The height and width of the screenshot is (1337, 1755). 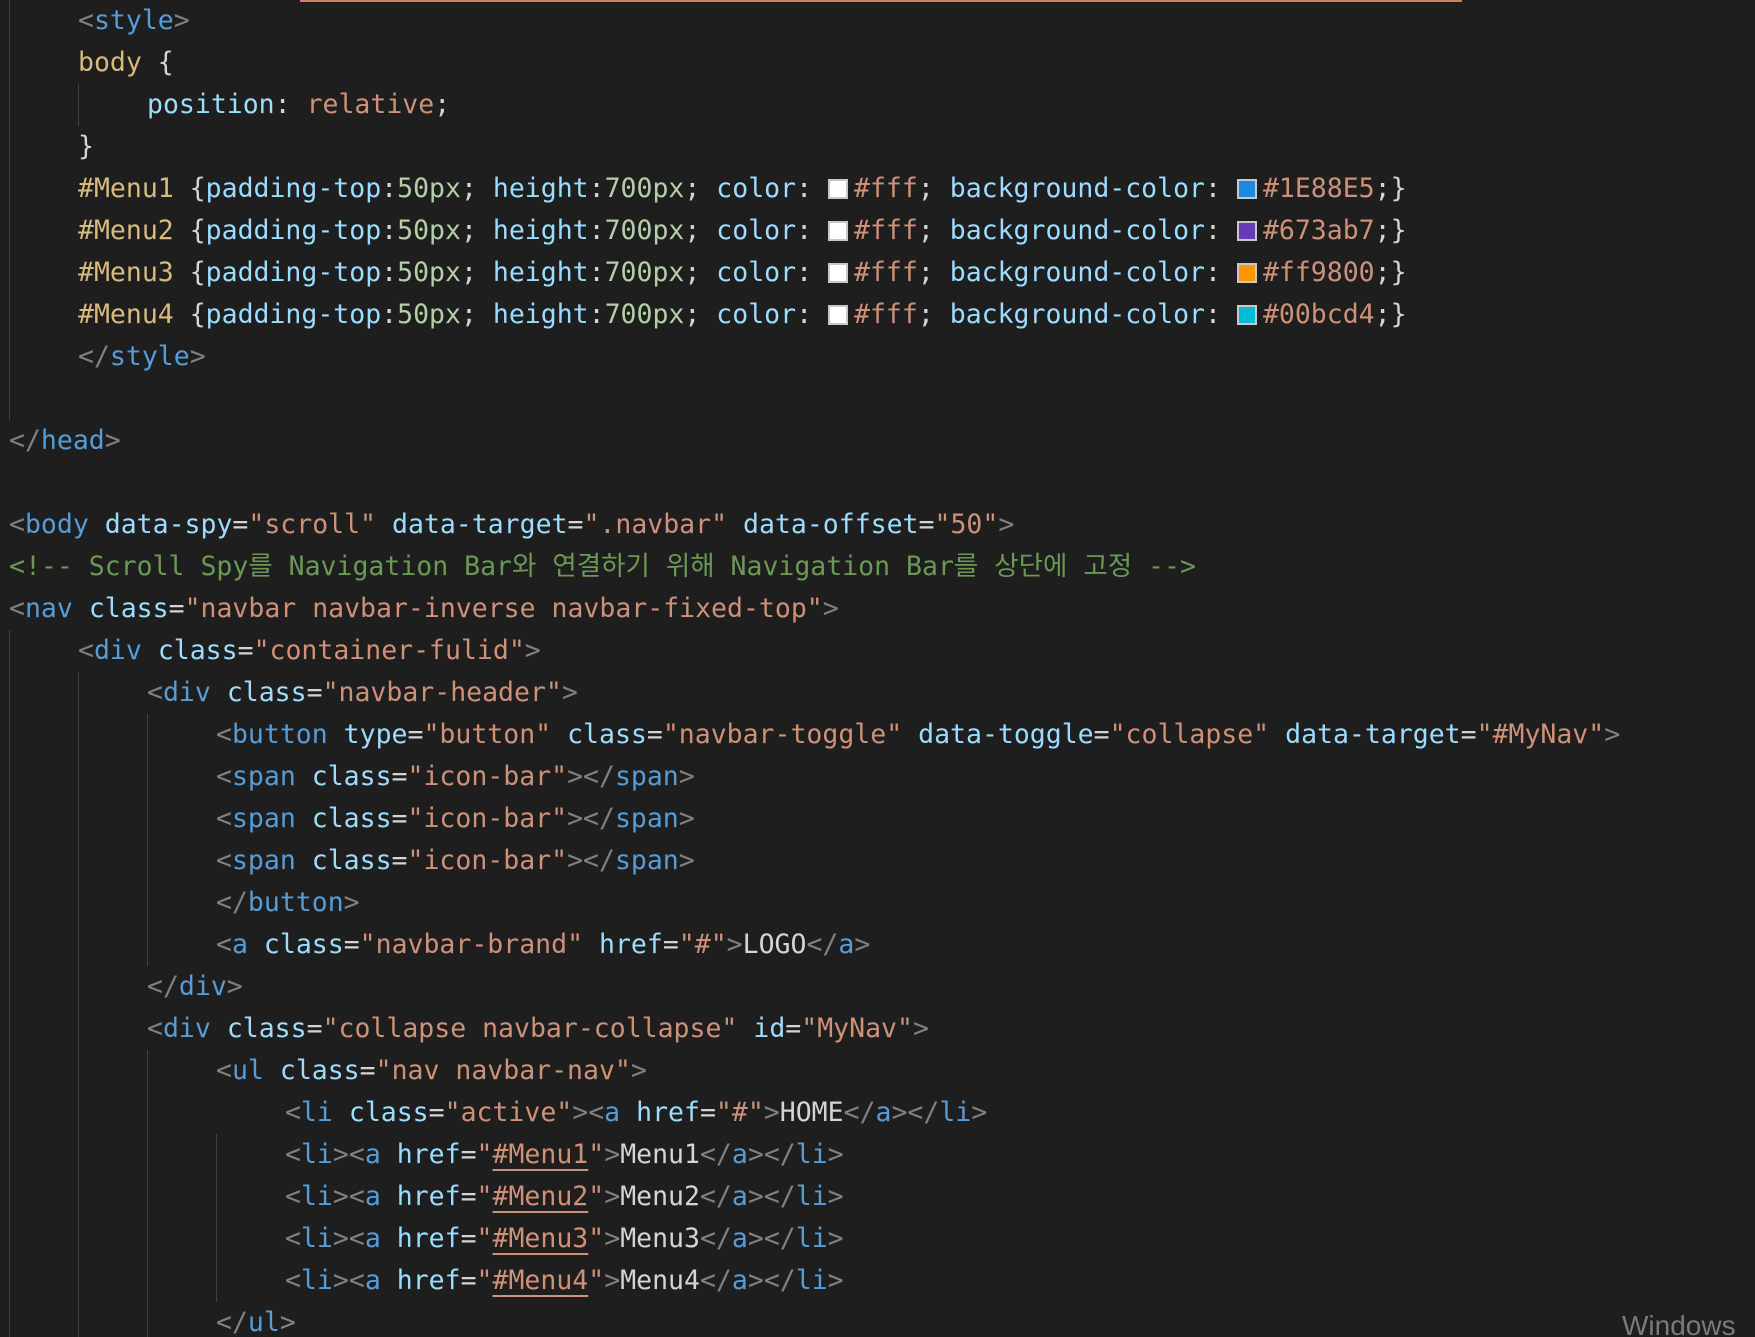 What do you see at coordinates (370, 104) in the screenshot?
I see `code-css-value: relative` at bounding box center [370, 104].